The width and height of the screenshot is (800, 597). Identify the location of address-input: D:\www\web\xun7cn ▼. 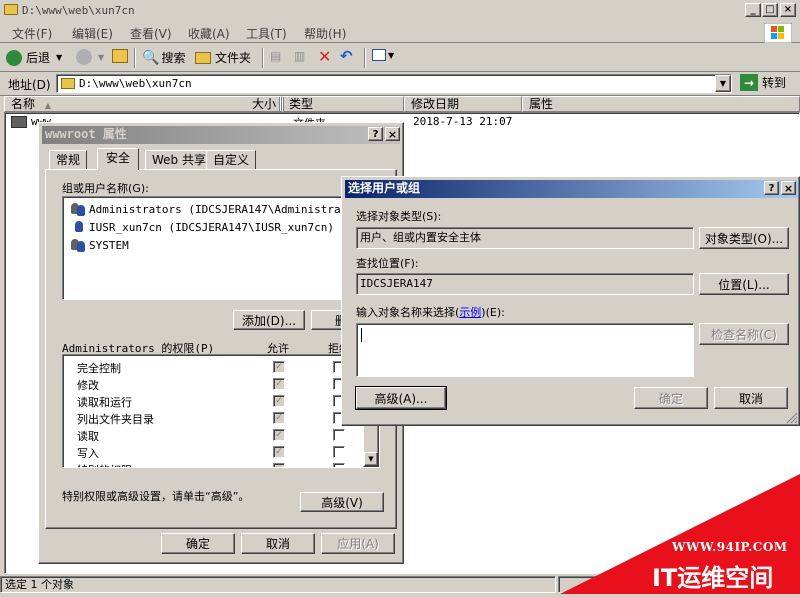
(394, 83).